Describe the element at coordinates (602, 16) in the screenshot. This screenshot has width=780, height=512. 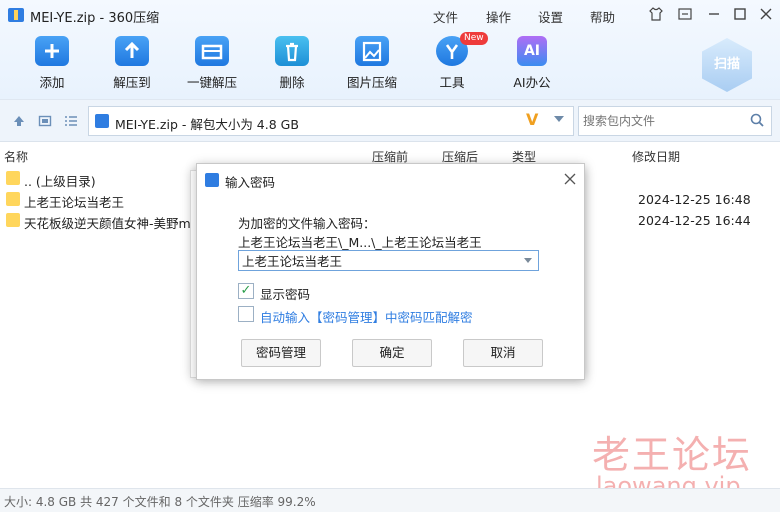
I see `menu-help: 帮助` at that location.